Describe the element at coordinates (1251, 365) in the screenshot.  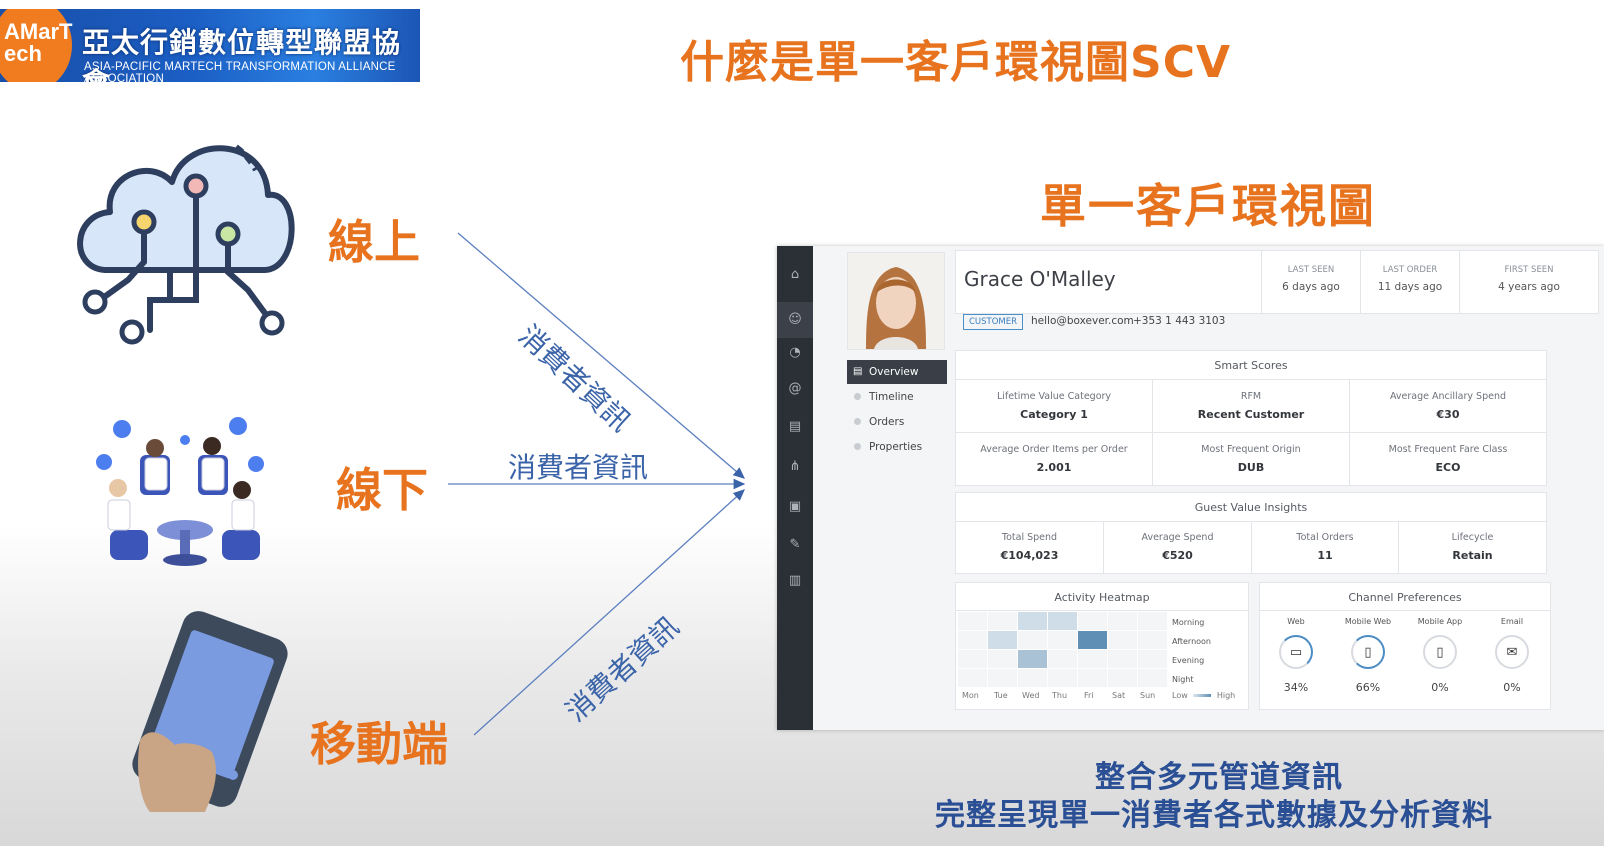
I see `smart-scores-title: Smart Scores` at that location.